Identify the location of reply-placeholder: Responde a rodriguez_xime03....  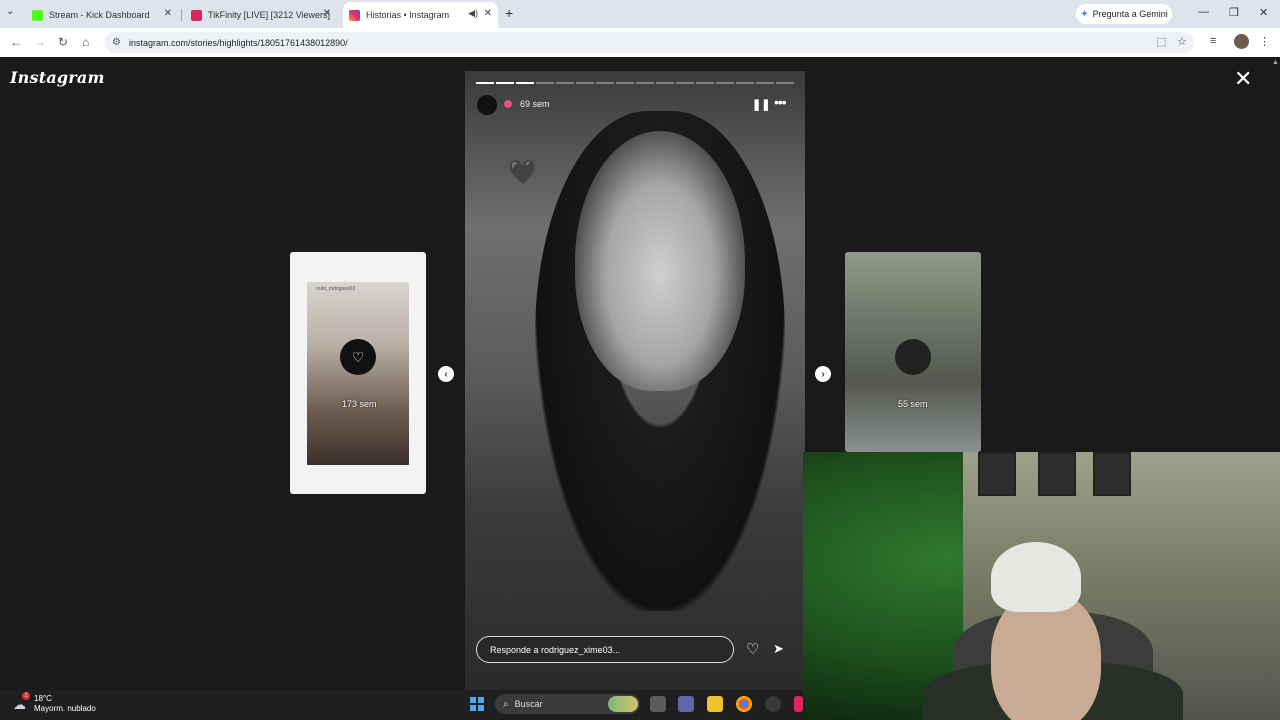
(555, 649).